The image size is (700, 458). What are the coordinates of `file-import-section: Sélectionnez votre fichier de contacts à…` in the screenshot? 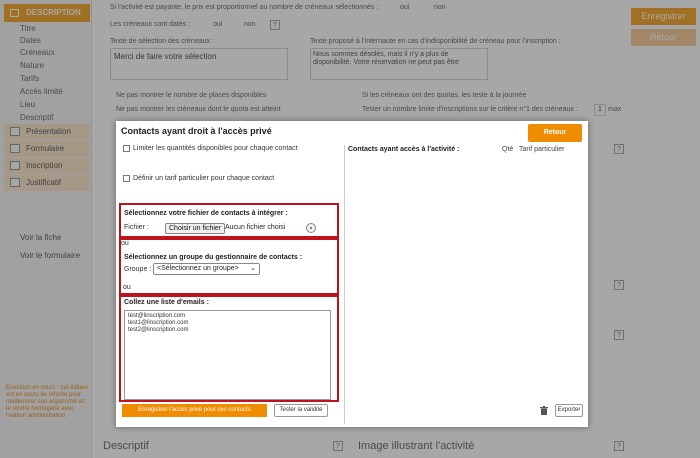 It's located at (229, 220).